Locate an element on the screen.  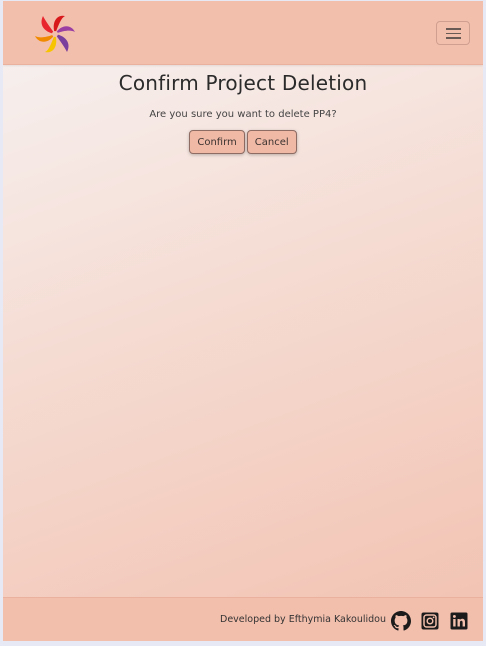
hamburger-menu-icon is located at coordinates (453, 33).